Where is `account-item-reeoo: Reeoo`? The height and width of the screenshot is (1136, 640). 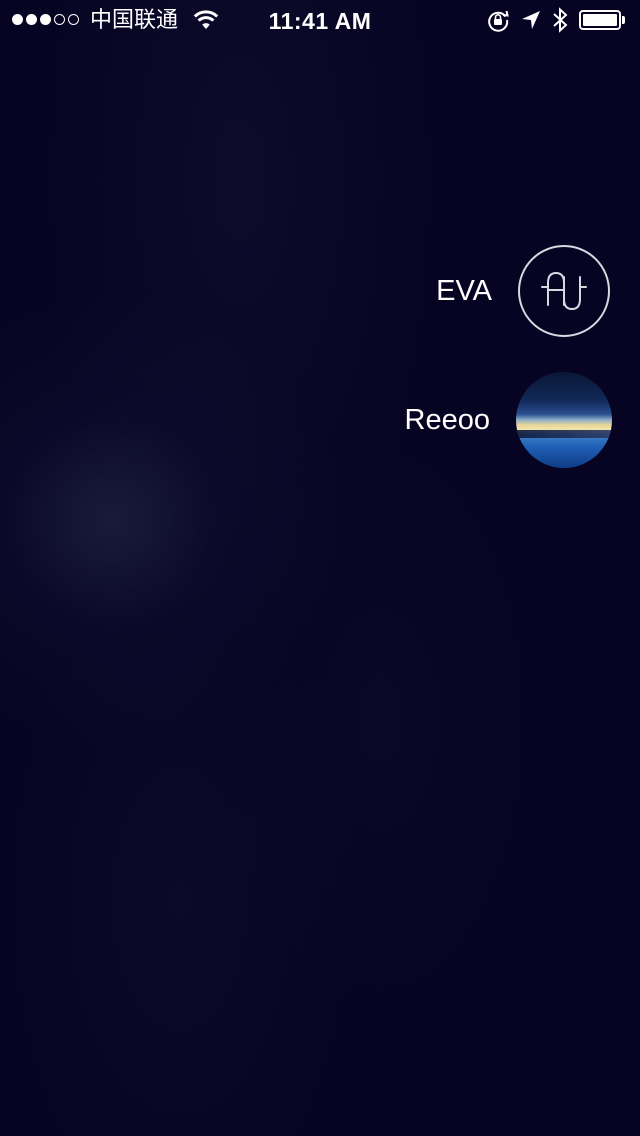 account-item-reeoo: Reeoo is located at coordinates (508, 420).